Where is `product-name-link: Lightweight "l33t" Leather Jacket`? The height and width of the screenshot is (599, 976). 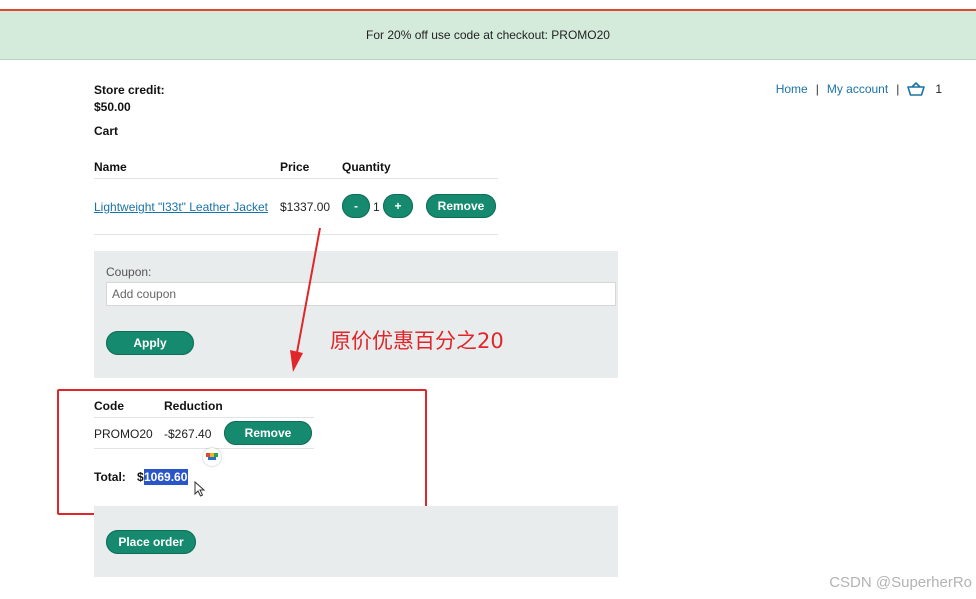
product-name-link: Lightweight "l33t" Leather Jacket is located at coordinates (181, 207).